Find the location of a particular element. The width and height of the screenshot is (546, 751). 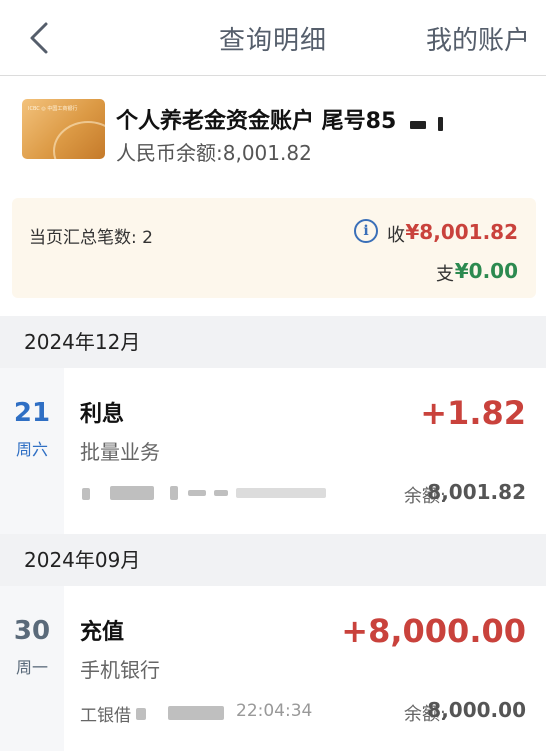

date-column: 21 周六 is located at coordinates (32, 451).